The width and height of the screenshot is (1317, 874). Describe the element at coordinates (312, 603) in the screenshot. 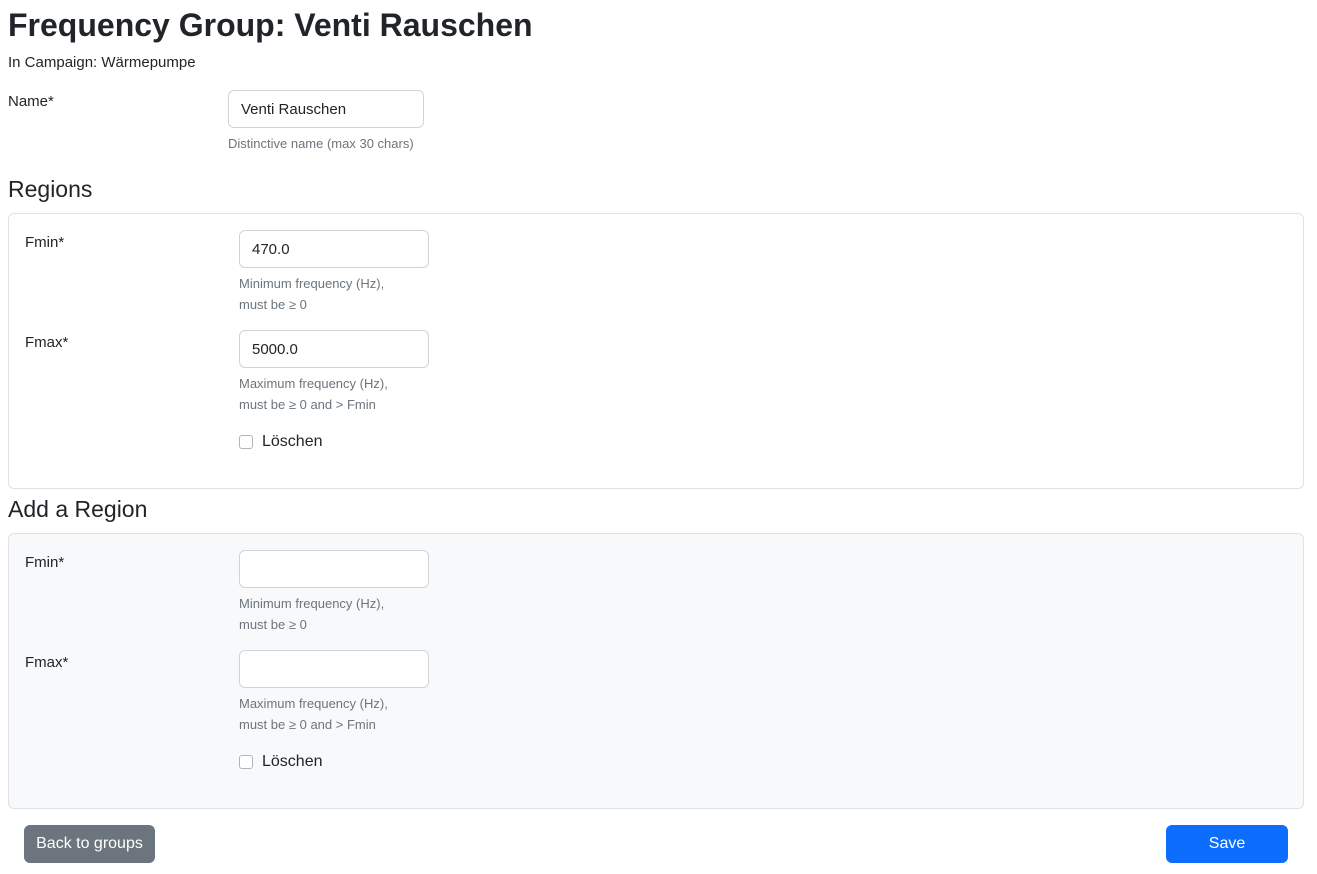

I see `new-fmin-help-line1: Minimum frequency (Hz),` at that location.